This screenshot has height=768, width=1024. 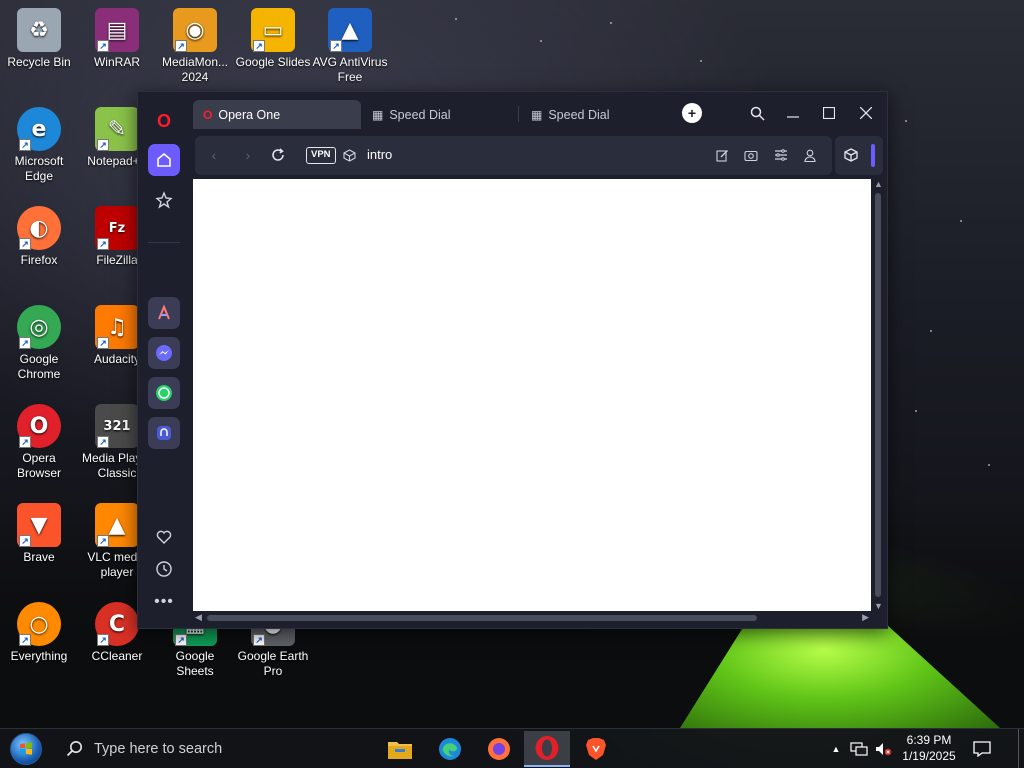 I want to click on horizontal-scrollbar: ◀ ▶, so click(x=532, y=618).